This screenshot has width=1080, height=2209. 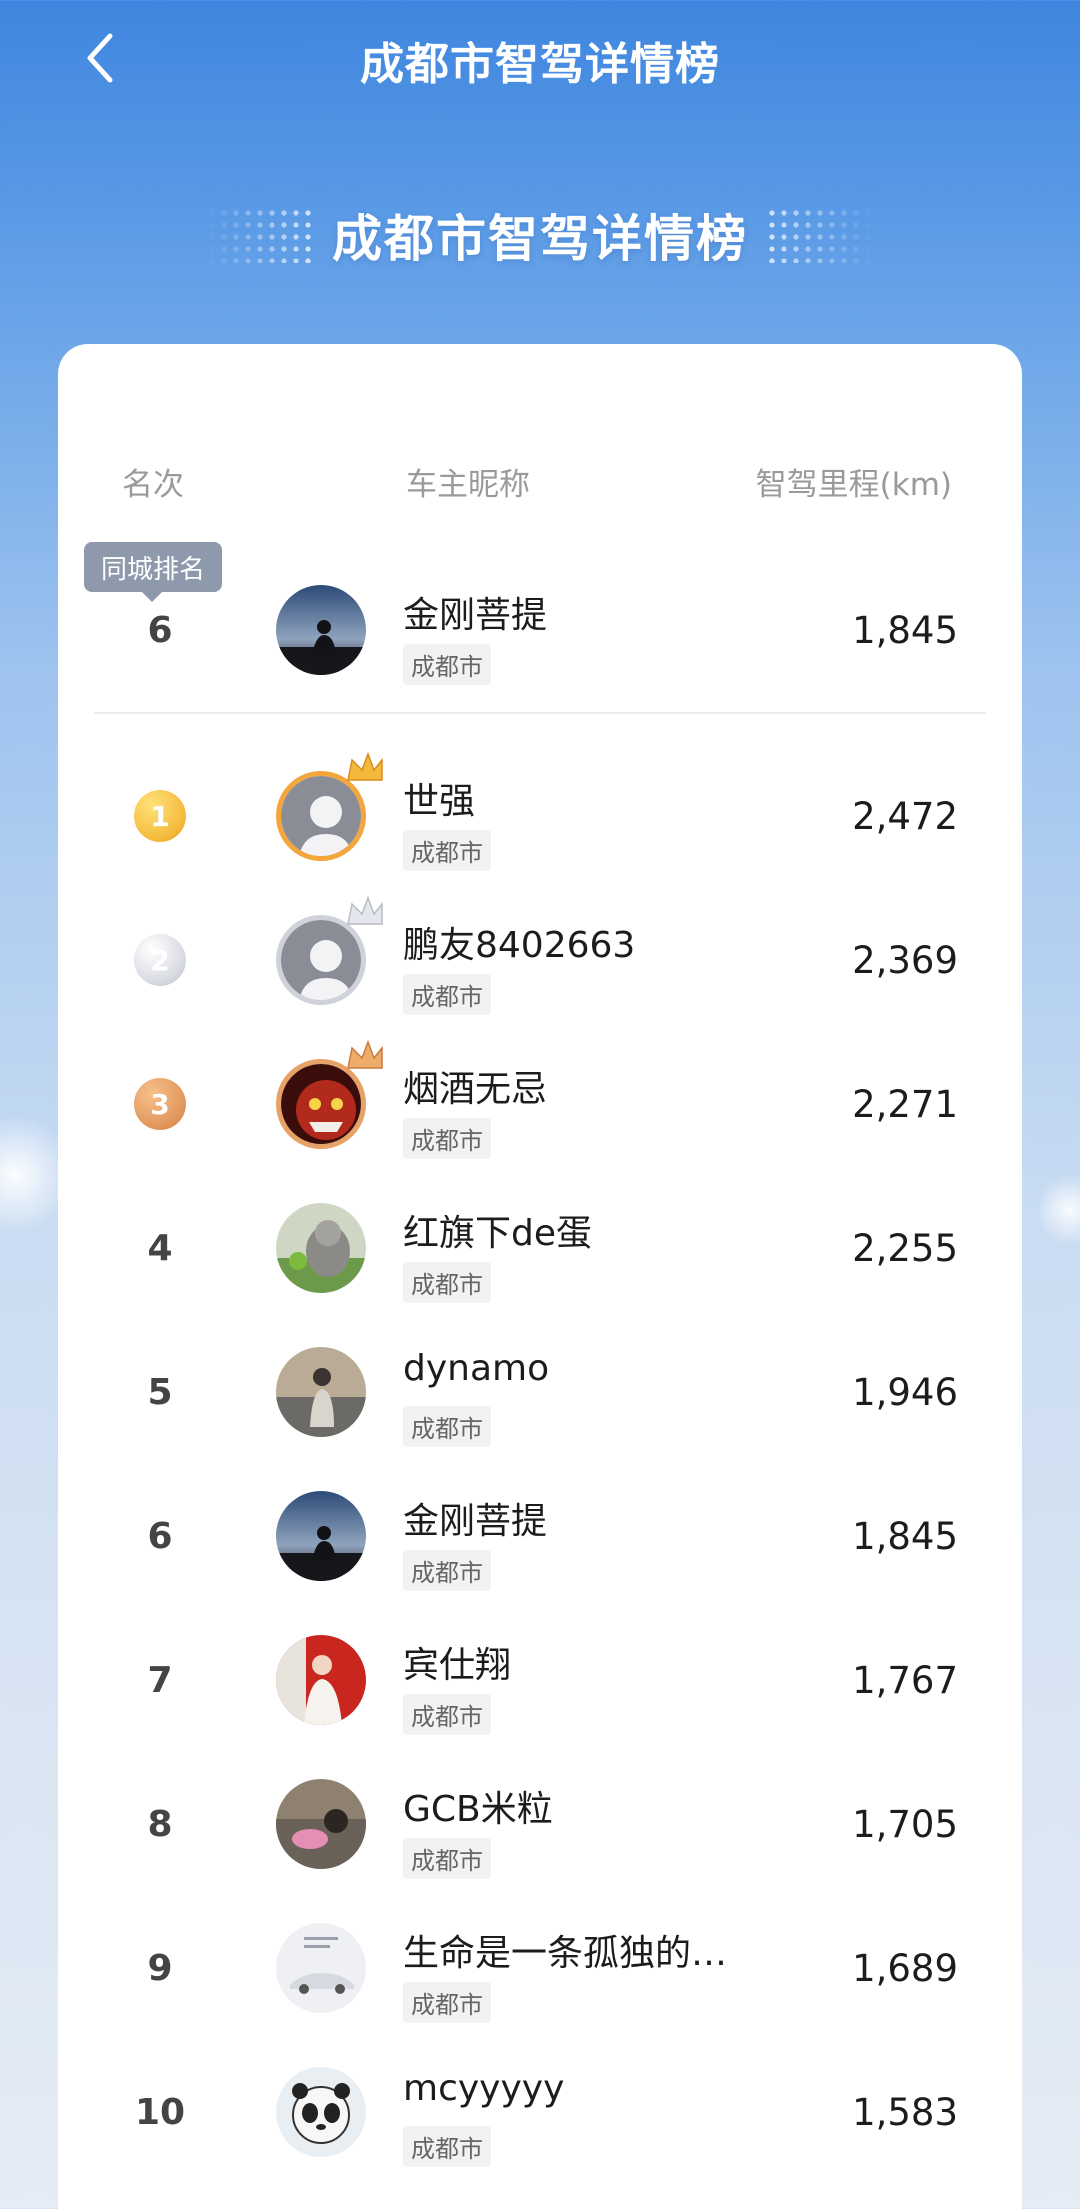 What do you see at coordinates (540, 816) in the screenshot?
I see `table-row: 1 世强 成都市 2,472` at bounding box center [540, 816].